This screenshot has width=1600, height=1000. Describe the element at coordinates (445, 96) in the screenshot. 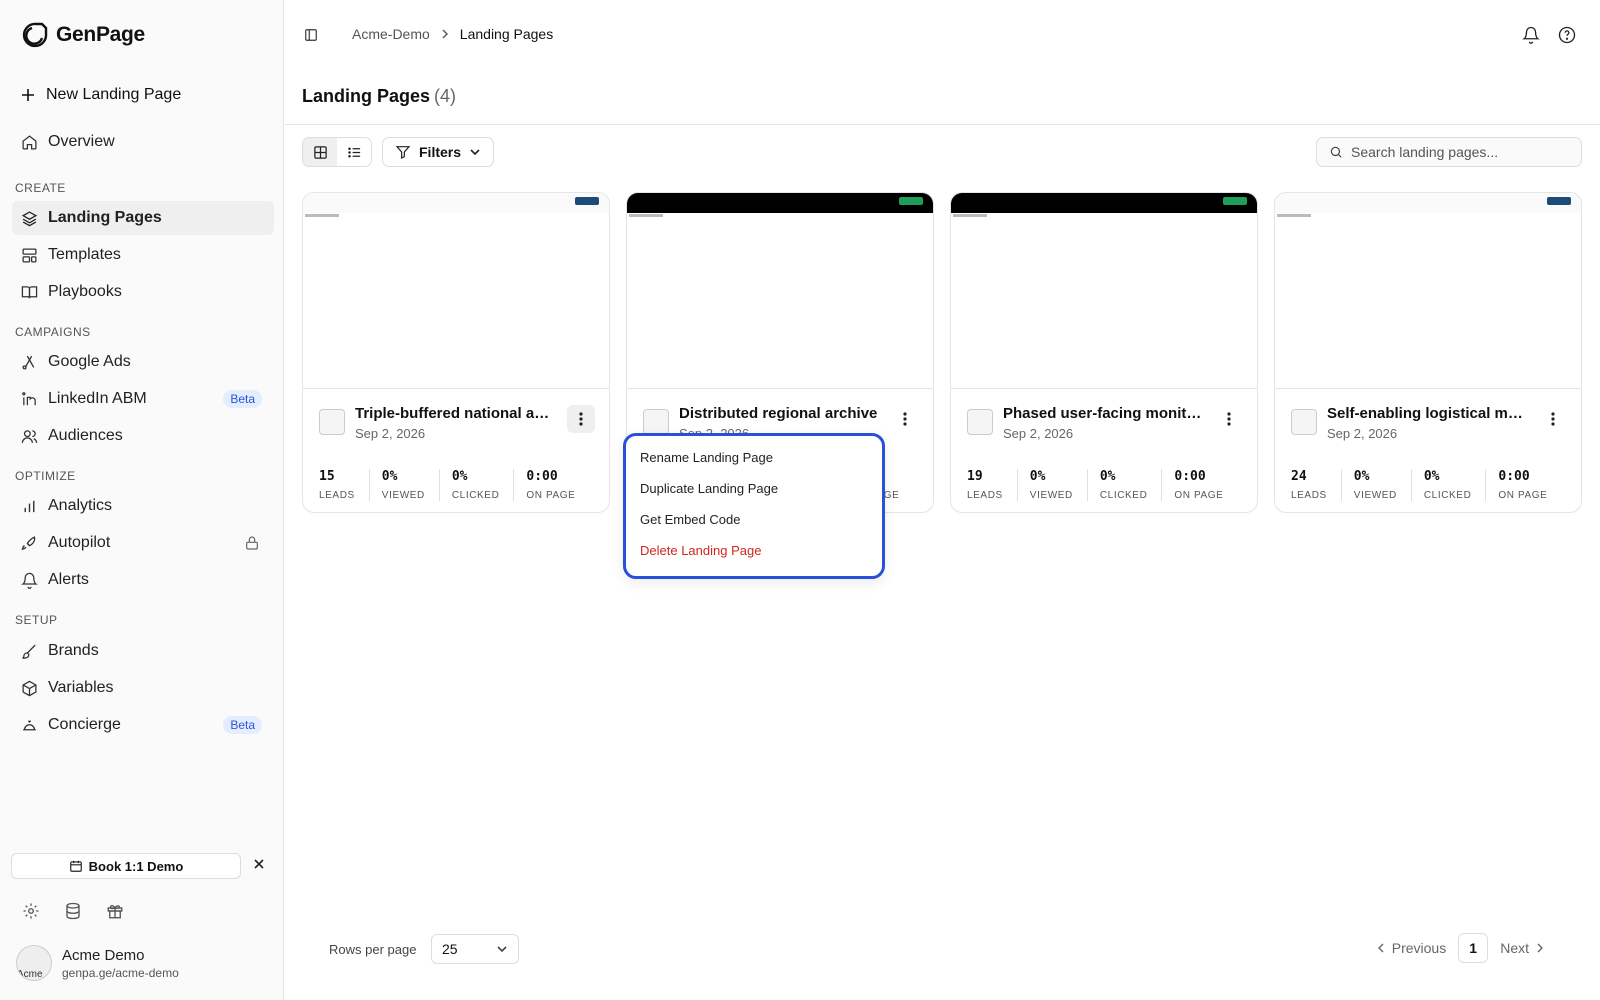

I see `page-count: (4)` at that location.